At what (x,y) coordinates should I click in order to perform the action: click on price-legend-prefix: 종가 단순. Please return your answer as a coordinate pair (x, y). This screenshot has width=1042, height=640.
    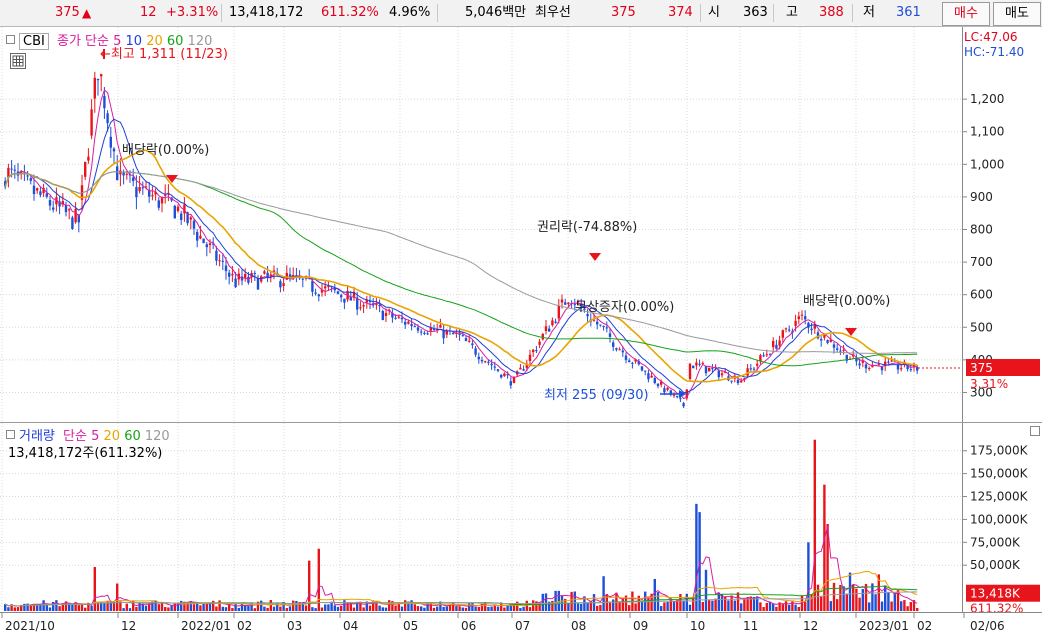
    Looking at the image, I should click on (82, 41).